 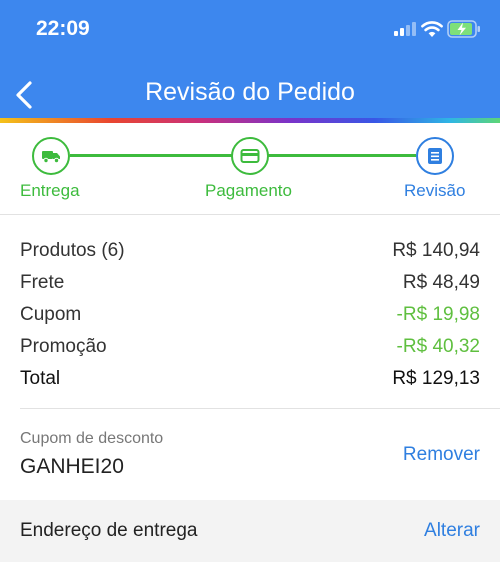 What do you see at coordinates (260, 408) in the screenshot?
I see `section-divider` at bounding box center [260, 408].